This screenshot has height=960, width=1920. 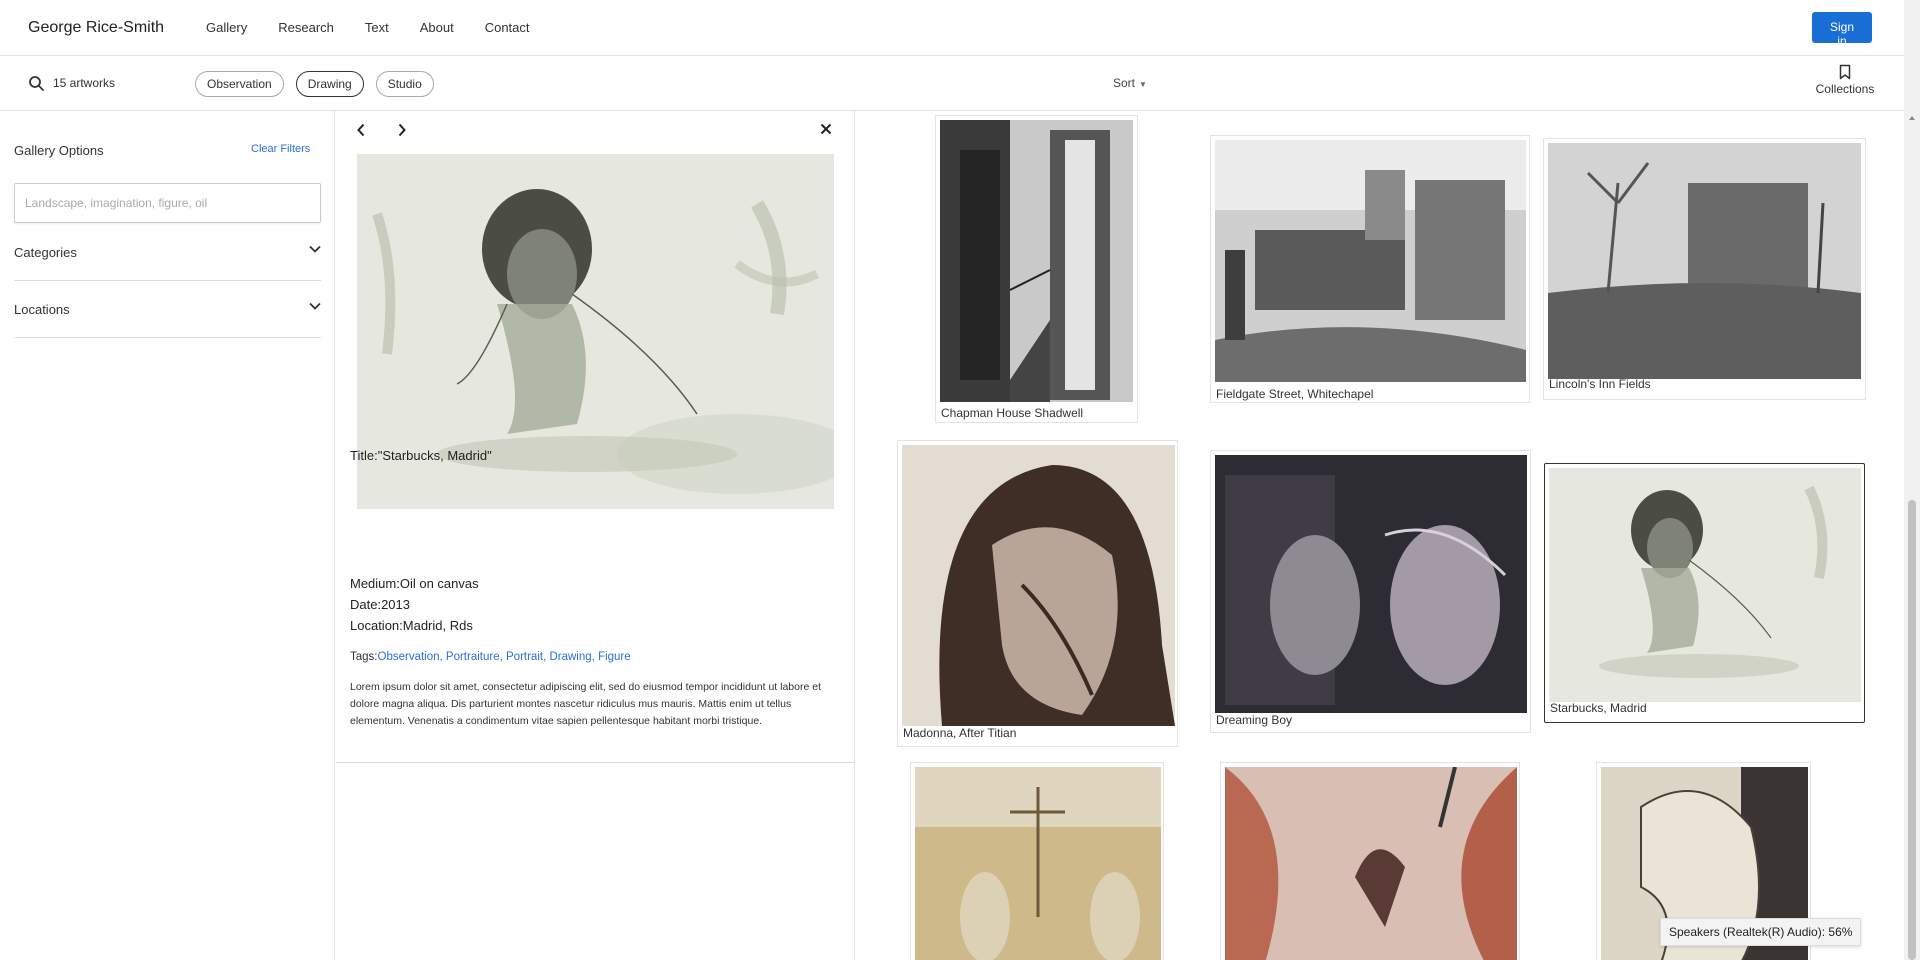 What do you see at coordinates (1912, 118) in the screenshot?
I see `scroll-up-arrow-icon` at bounding box center [1912, 118].